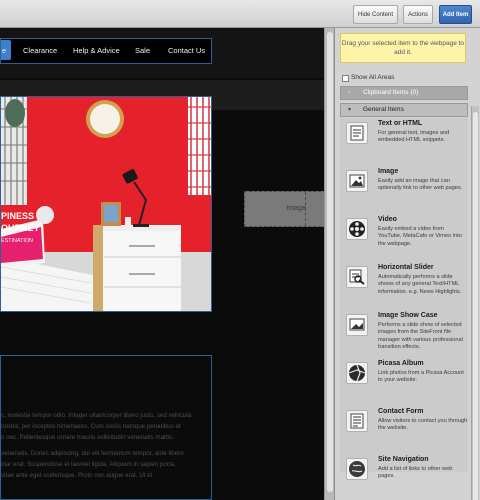  Describe the element at coordinates (345, 78) in the screenshot. I see `show-all-areas-checkbox` at that location.